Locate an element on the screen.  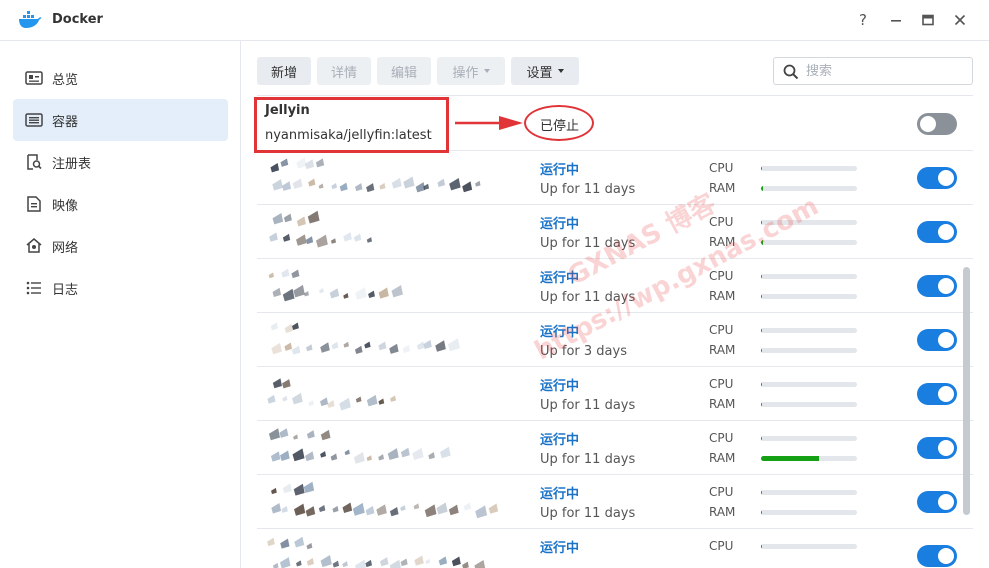
sidebar-item-label: 映像 is located at coordinates (65, 206).